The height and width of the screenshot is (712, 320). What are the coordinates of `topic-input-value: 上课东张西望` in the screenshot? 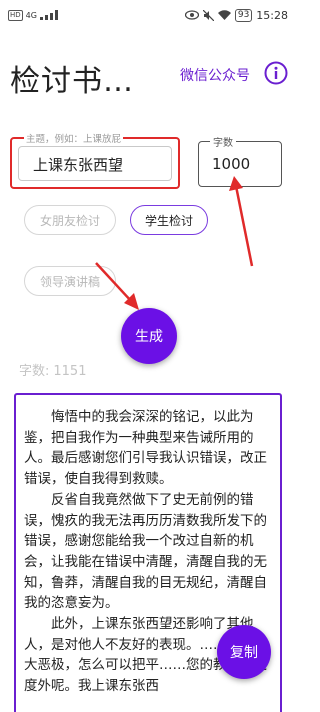 It's located at (78, 164).